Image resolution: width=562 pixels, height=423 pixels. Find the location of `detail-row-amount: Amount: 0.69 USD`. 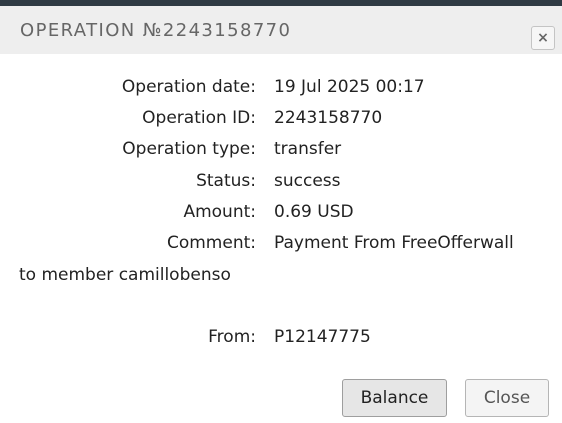

detail-row-amount: Amount: 0.69 USD is located at coordinates (281, 214).